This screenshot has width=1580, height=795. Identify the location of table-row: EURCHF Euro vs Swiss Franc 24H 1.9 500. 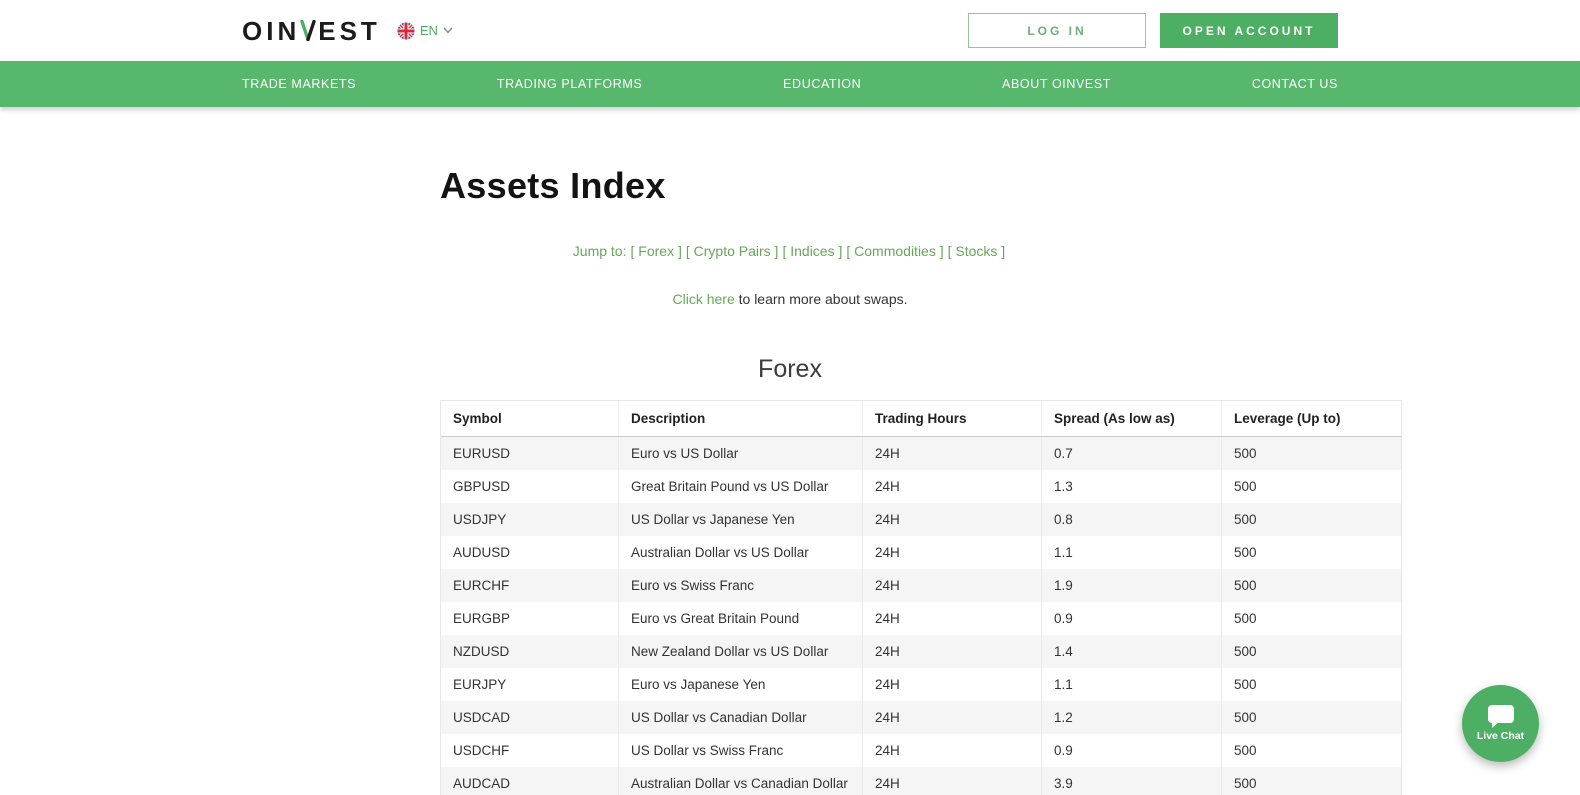
(921, 585).